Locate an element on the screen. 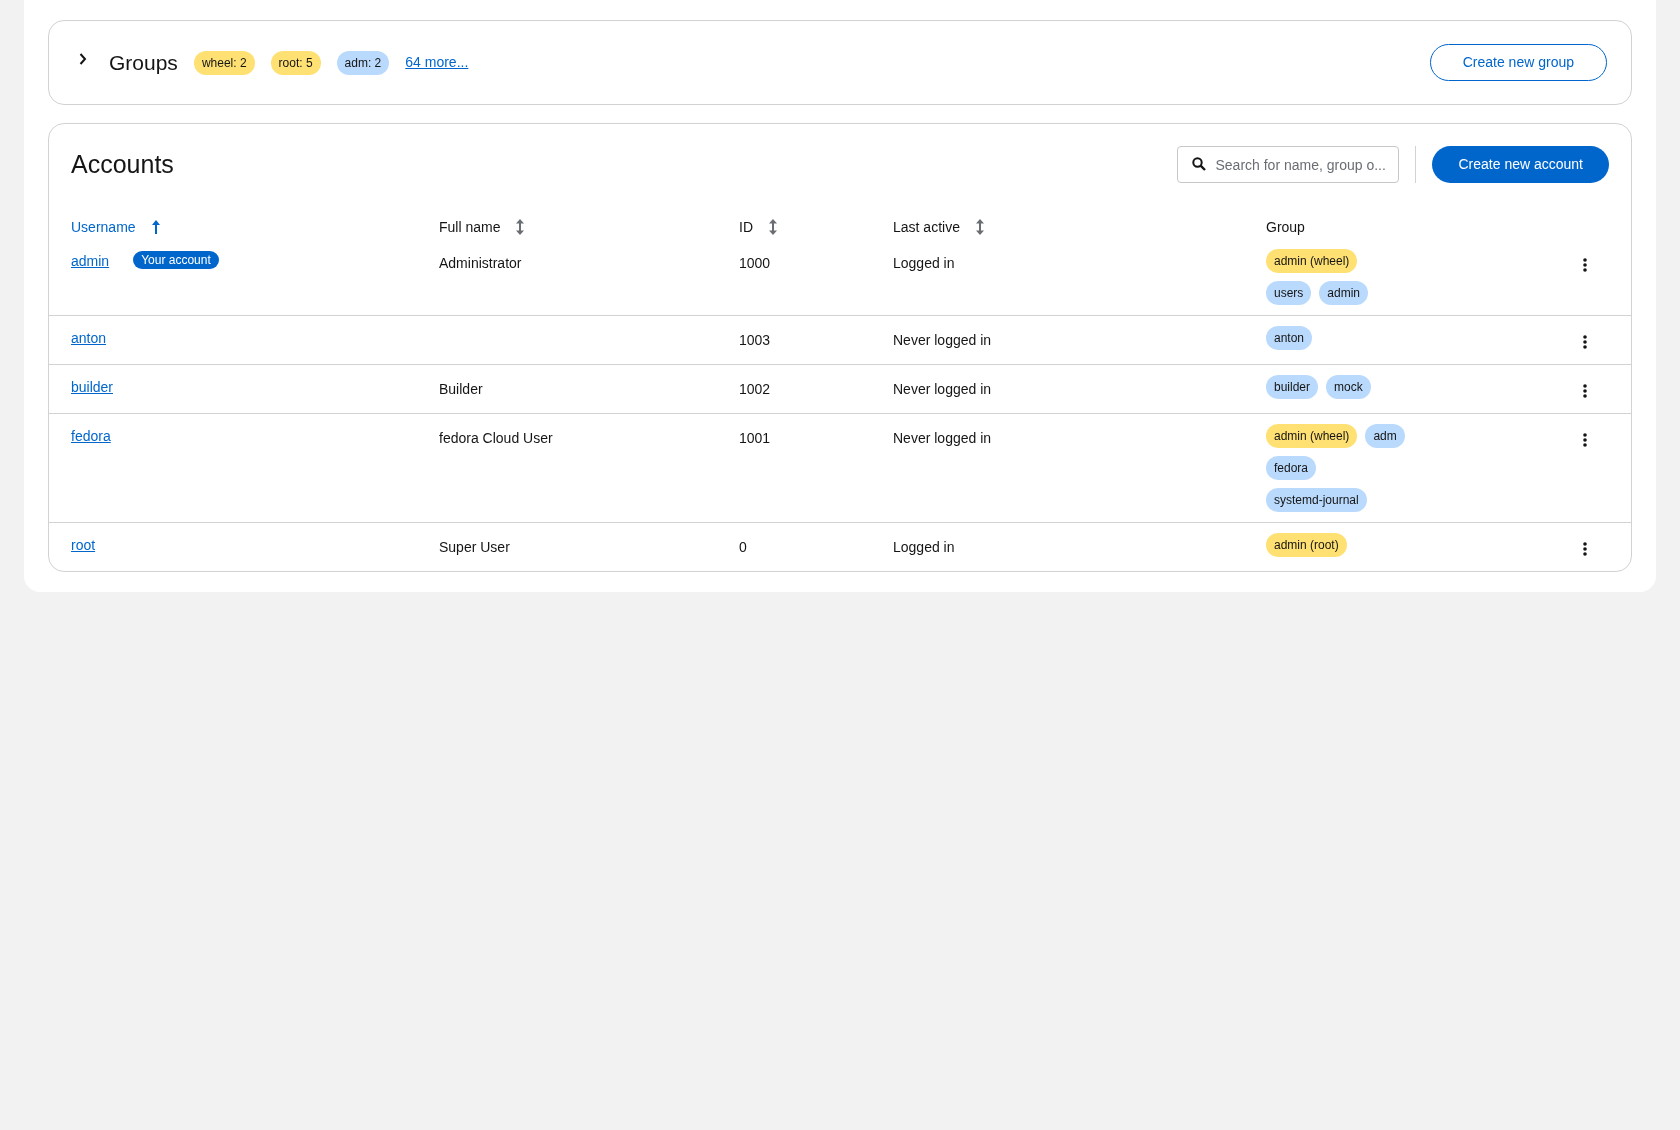 The height and width of the screenshot is (1130, 1680). group-label: admin is located at coordinates (1344, 293).